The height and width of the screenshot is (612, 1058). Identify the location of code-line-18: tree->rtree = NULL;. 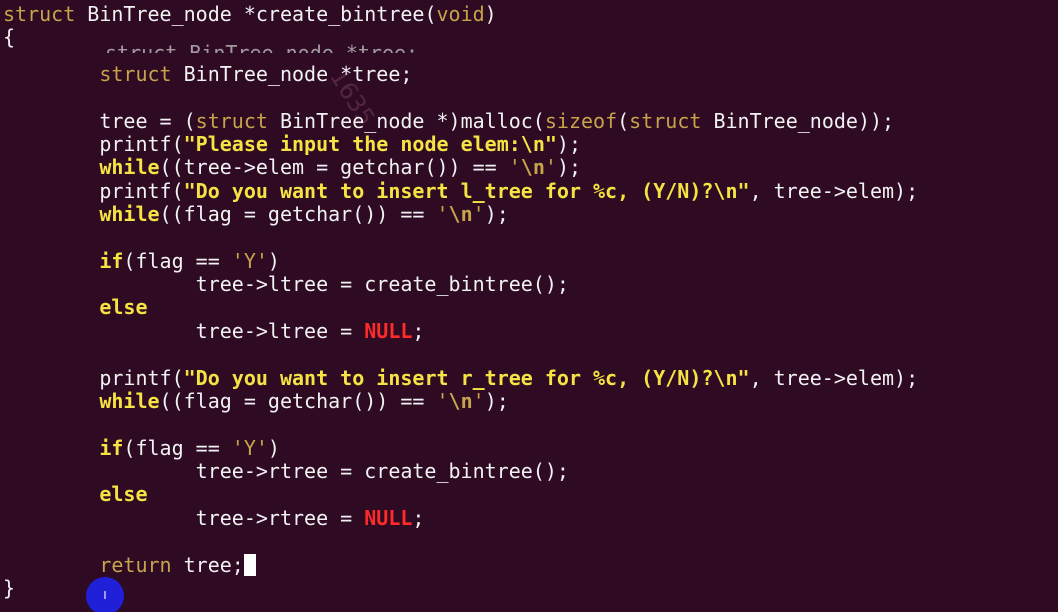
(214, 518).